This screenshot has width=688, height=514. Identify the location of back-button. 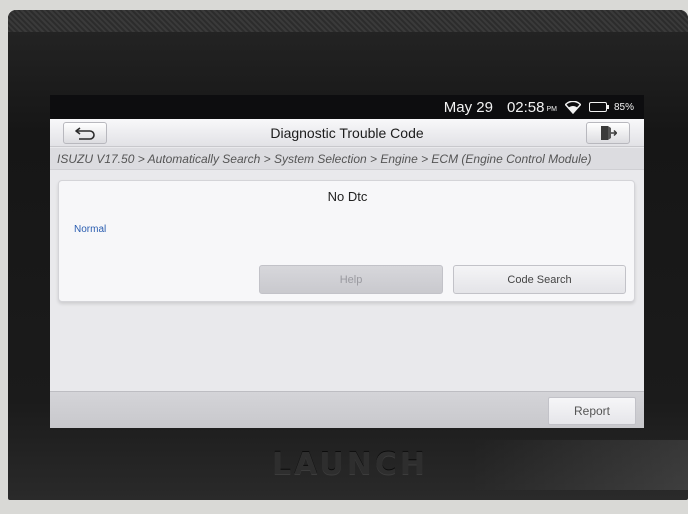
(85, 133).